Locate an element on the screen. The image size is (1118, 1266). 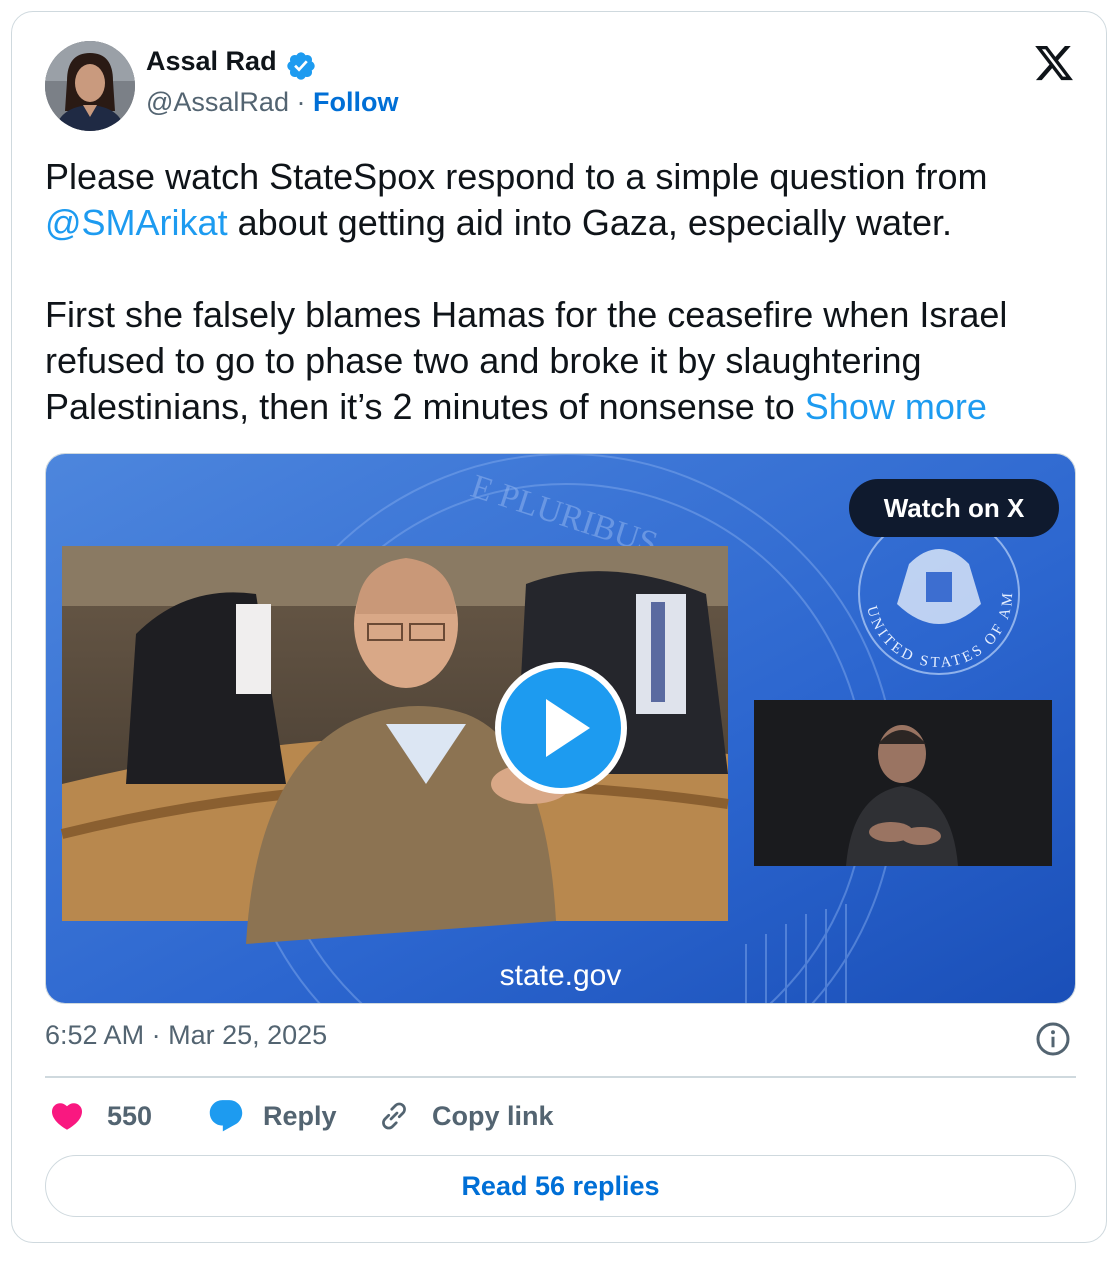
reply-button: Reply is located at coordinates (272, 1116).